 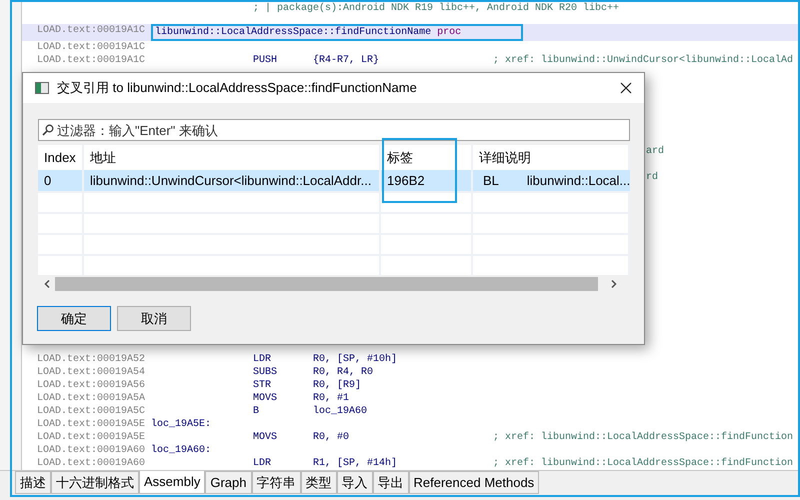 I want to click on listing-row: LOAD.text:00019A60 loc_19A60:, so click(x=411, y=450).